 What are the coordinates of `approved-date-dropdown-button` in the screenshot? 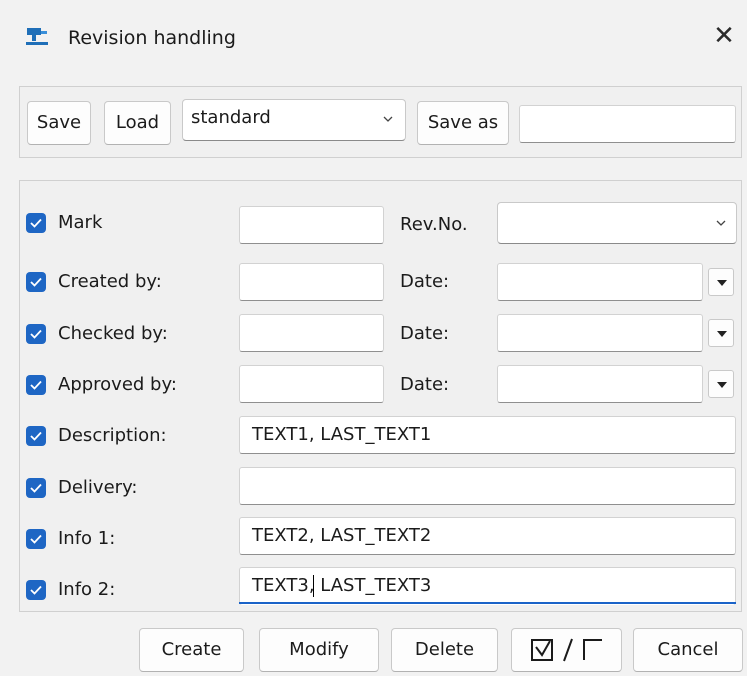 It's located at (721, 384).